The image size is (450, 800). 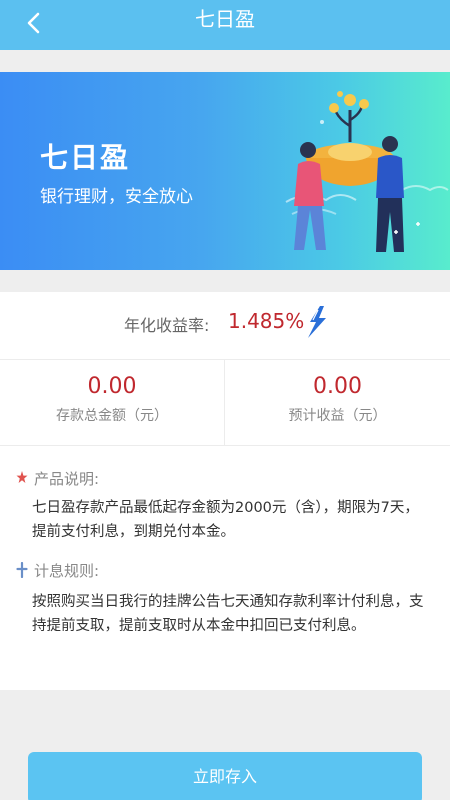 I want to click on total-deposit-value: 0.00, so click(x=112, y=386).